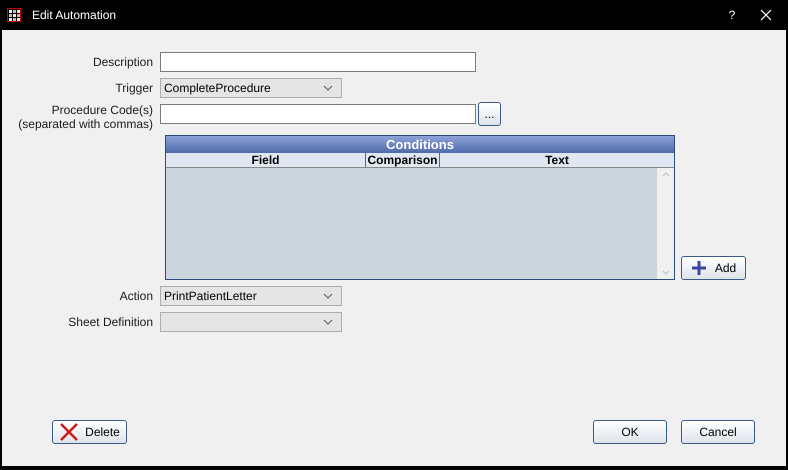 The image size is (788, 470). I want to click on procedure-codes-label: Procedure Code(s), so click(102, 110).